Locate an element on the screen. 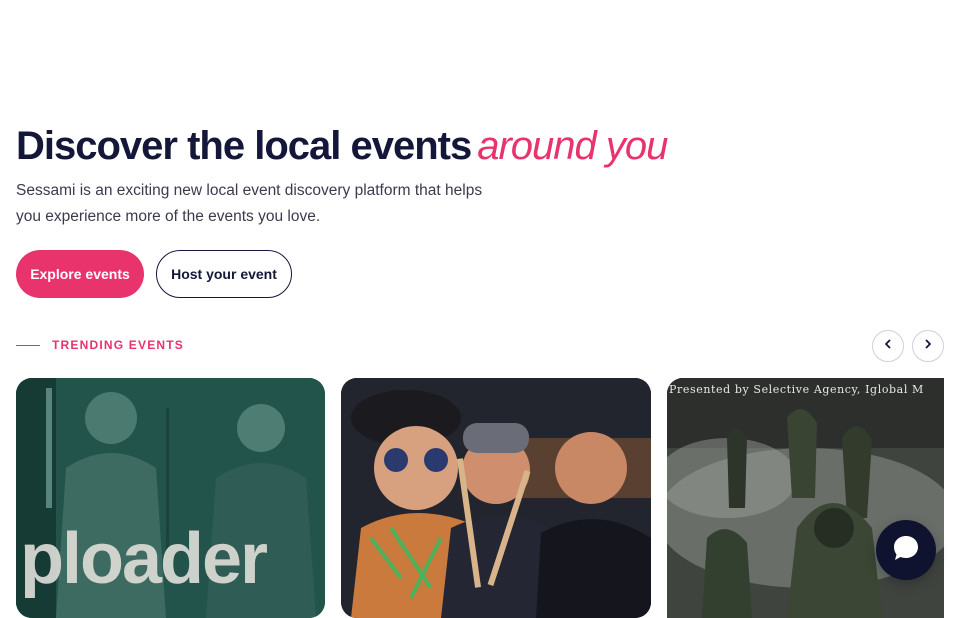 This screenshot has height=618, width=960. chevron-left-icon is located at coordinates (888, 346).